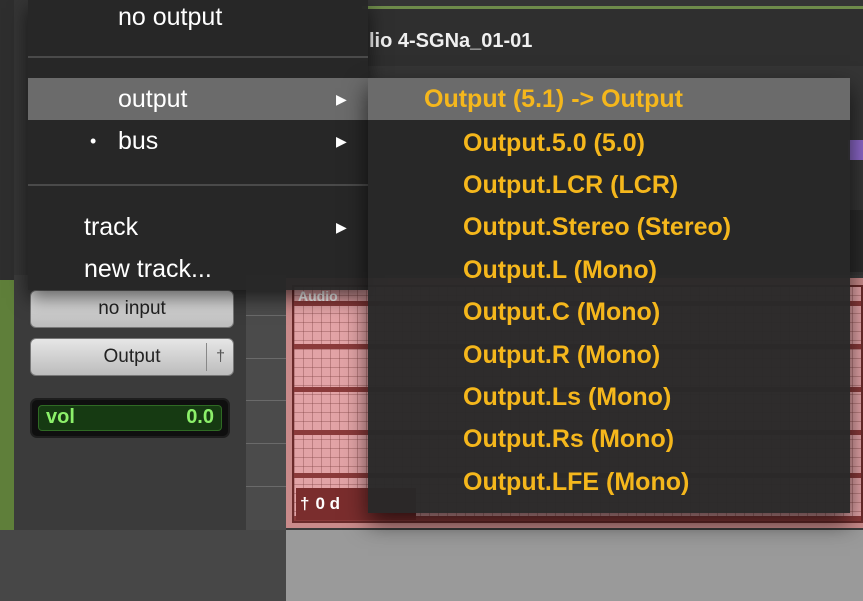 Image resolution: width=863 pixels, height=601 pixels. I want to click on volume-value: 0.0, so click(200, 417).